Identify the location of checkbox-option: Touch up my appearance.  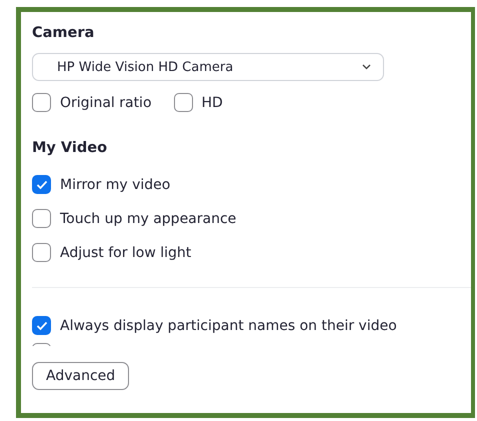
(251, 218).